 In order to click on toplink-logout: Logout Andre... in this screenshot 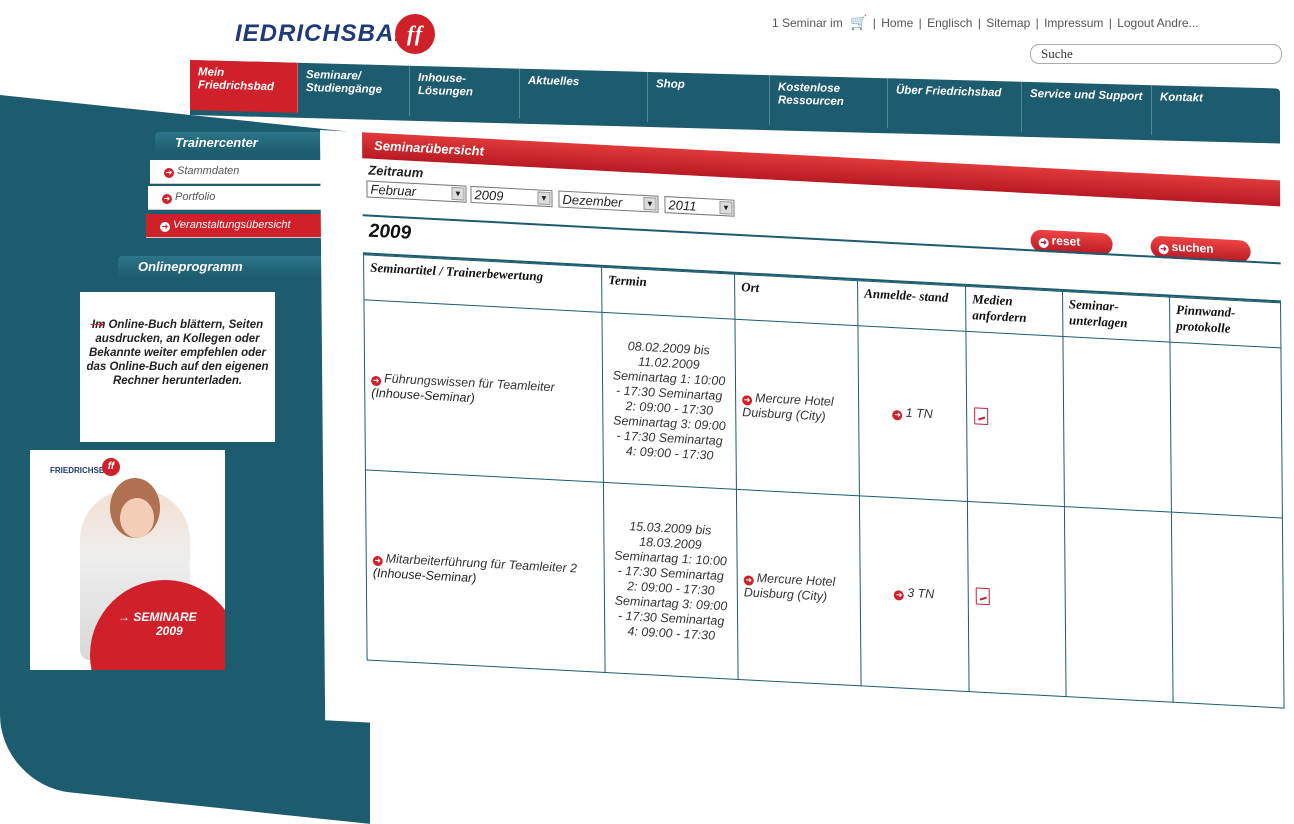, I will do `click(1157, 23)`.